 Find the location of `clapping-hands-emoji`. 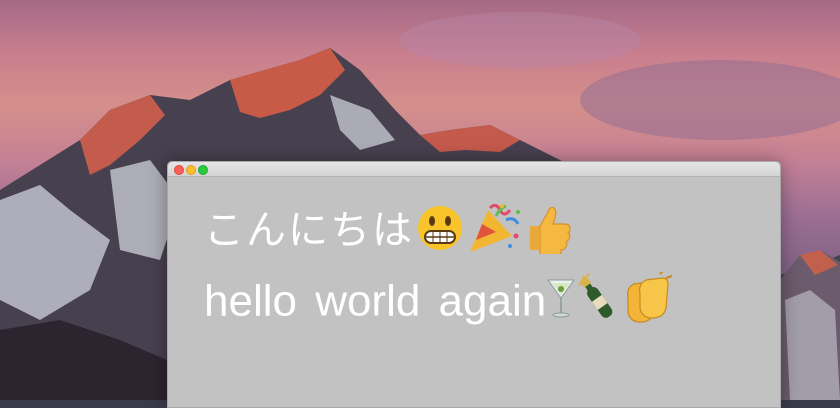

clapping-hands-emoji is located at coordinates (648, 302).